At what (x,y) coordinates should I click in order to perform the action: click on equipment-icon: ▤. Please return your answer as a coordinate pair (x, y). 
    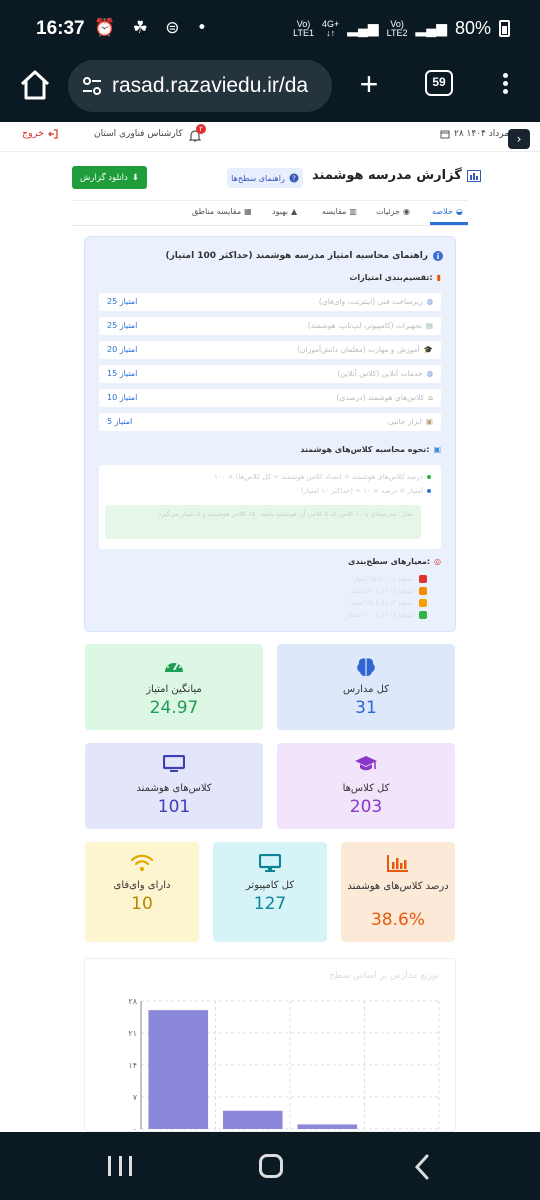
    Looking at the image, I should click on (429, 325).